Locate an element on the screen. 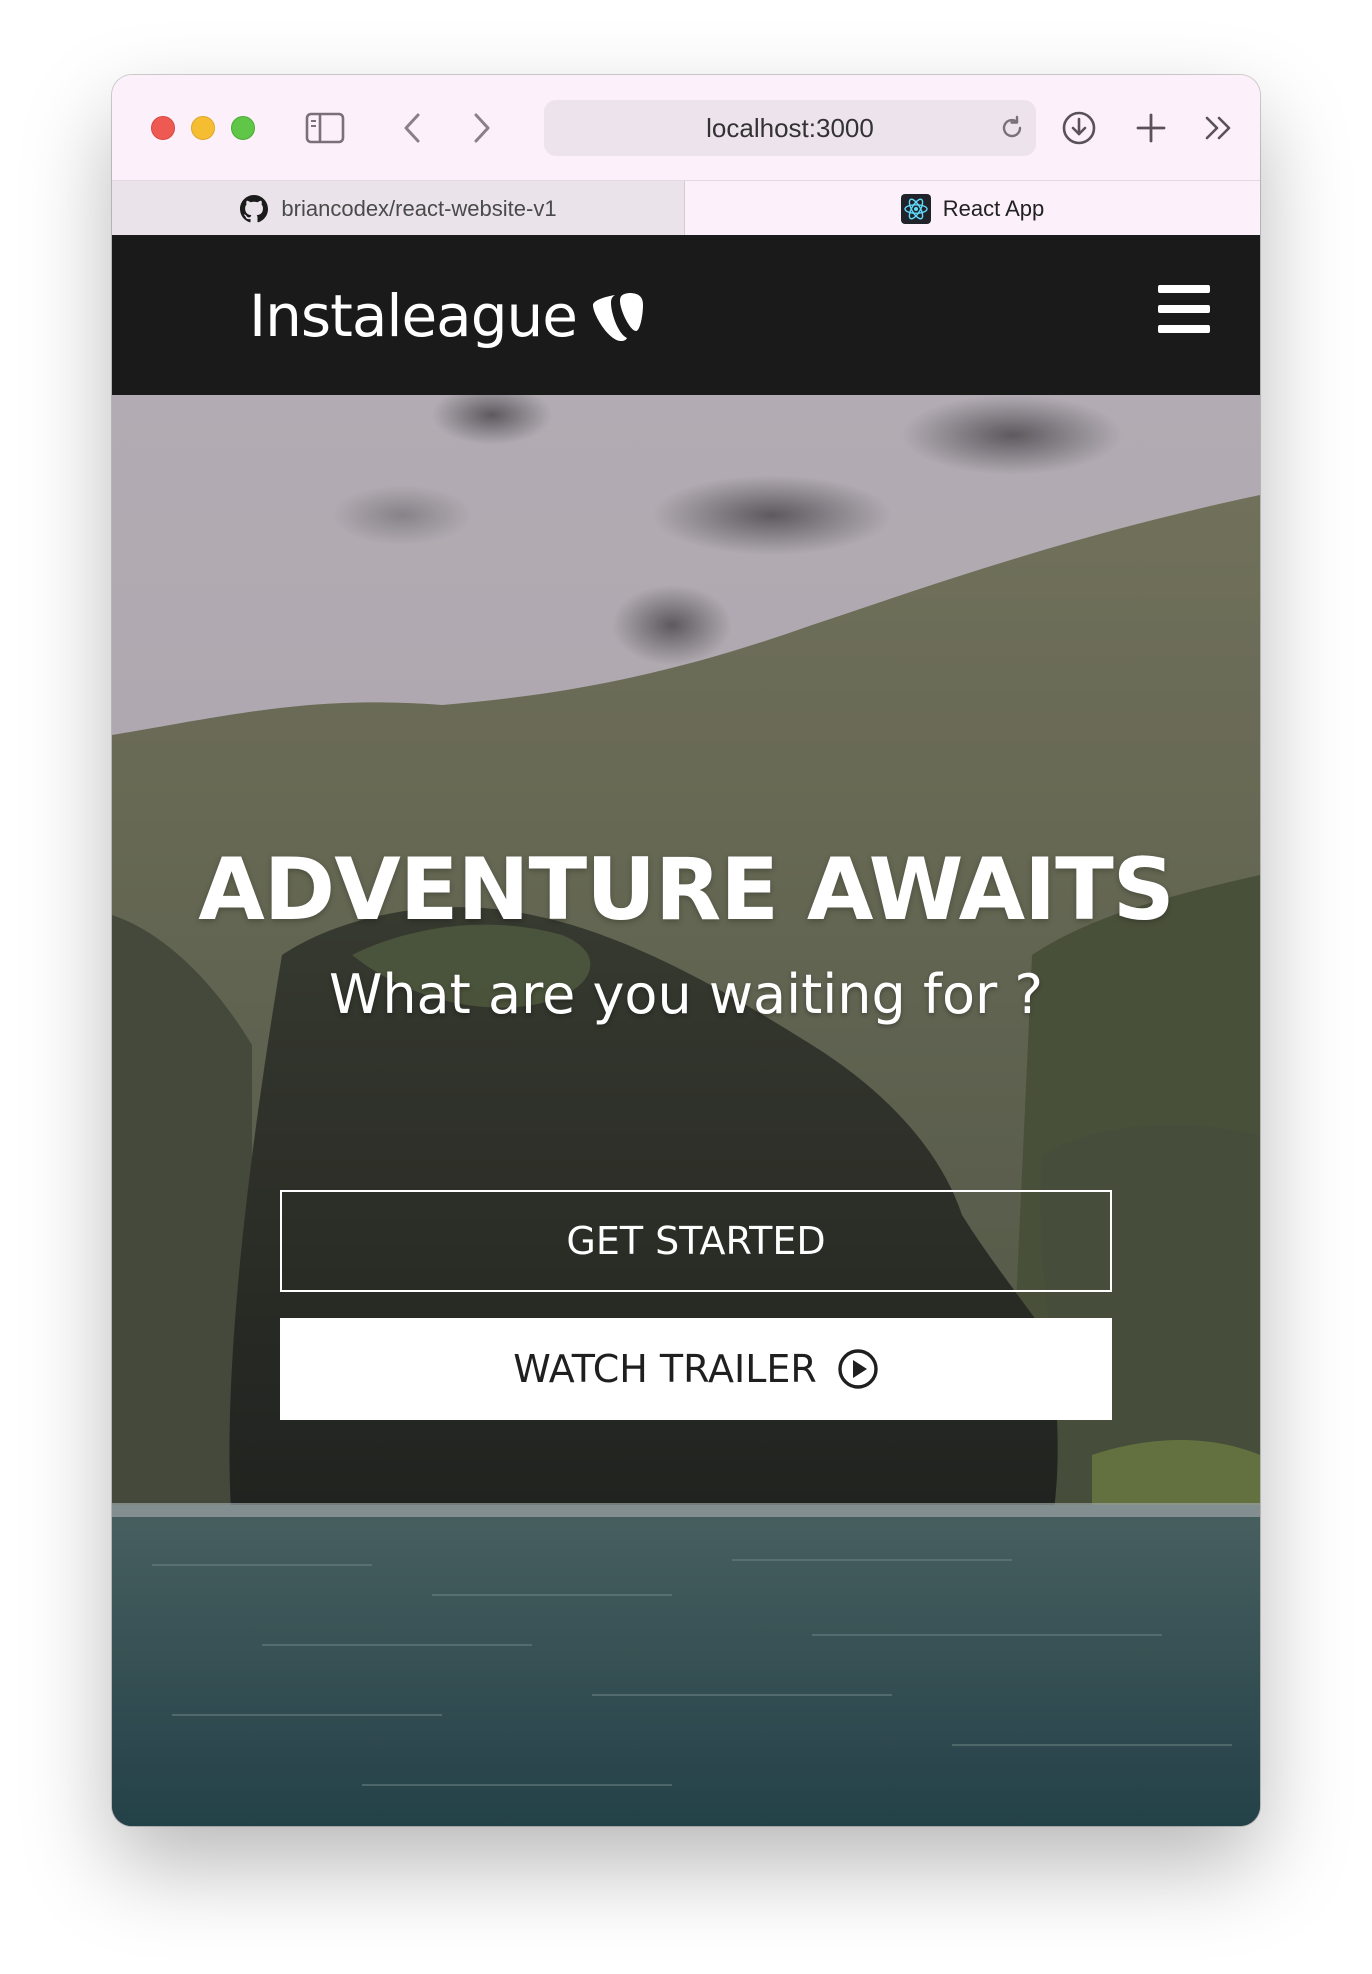  github-icon is located at coordinates (254, 209).